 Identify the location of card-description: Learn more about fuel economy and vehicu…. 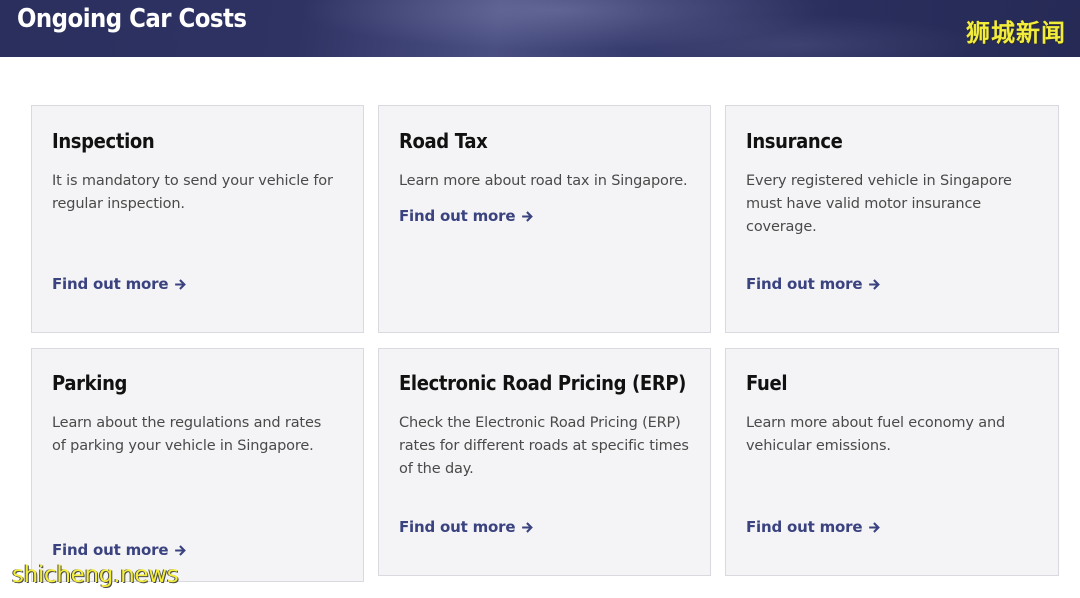
(876, 434).